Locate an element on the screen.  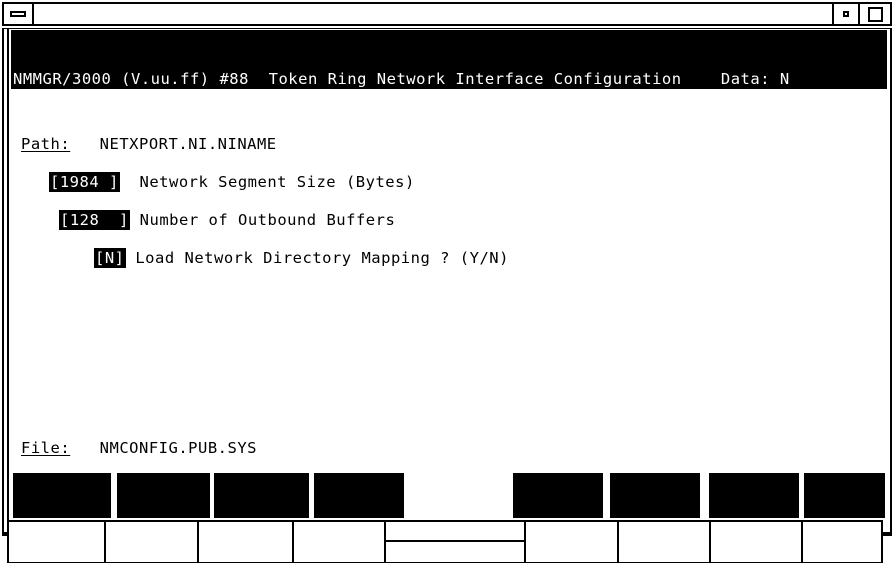
status-box-5-divider is located at coordinates (455, 541).